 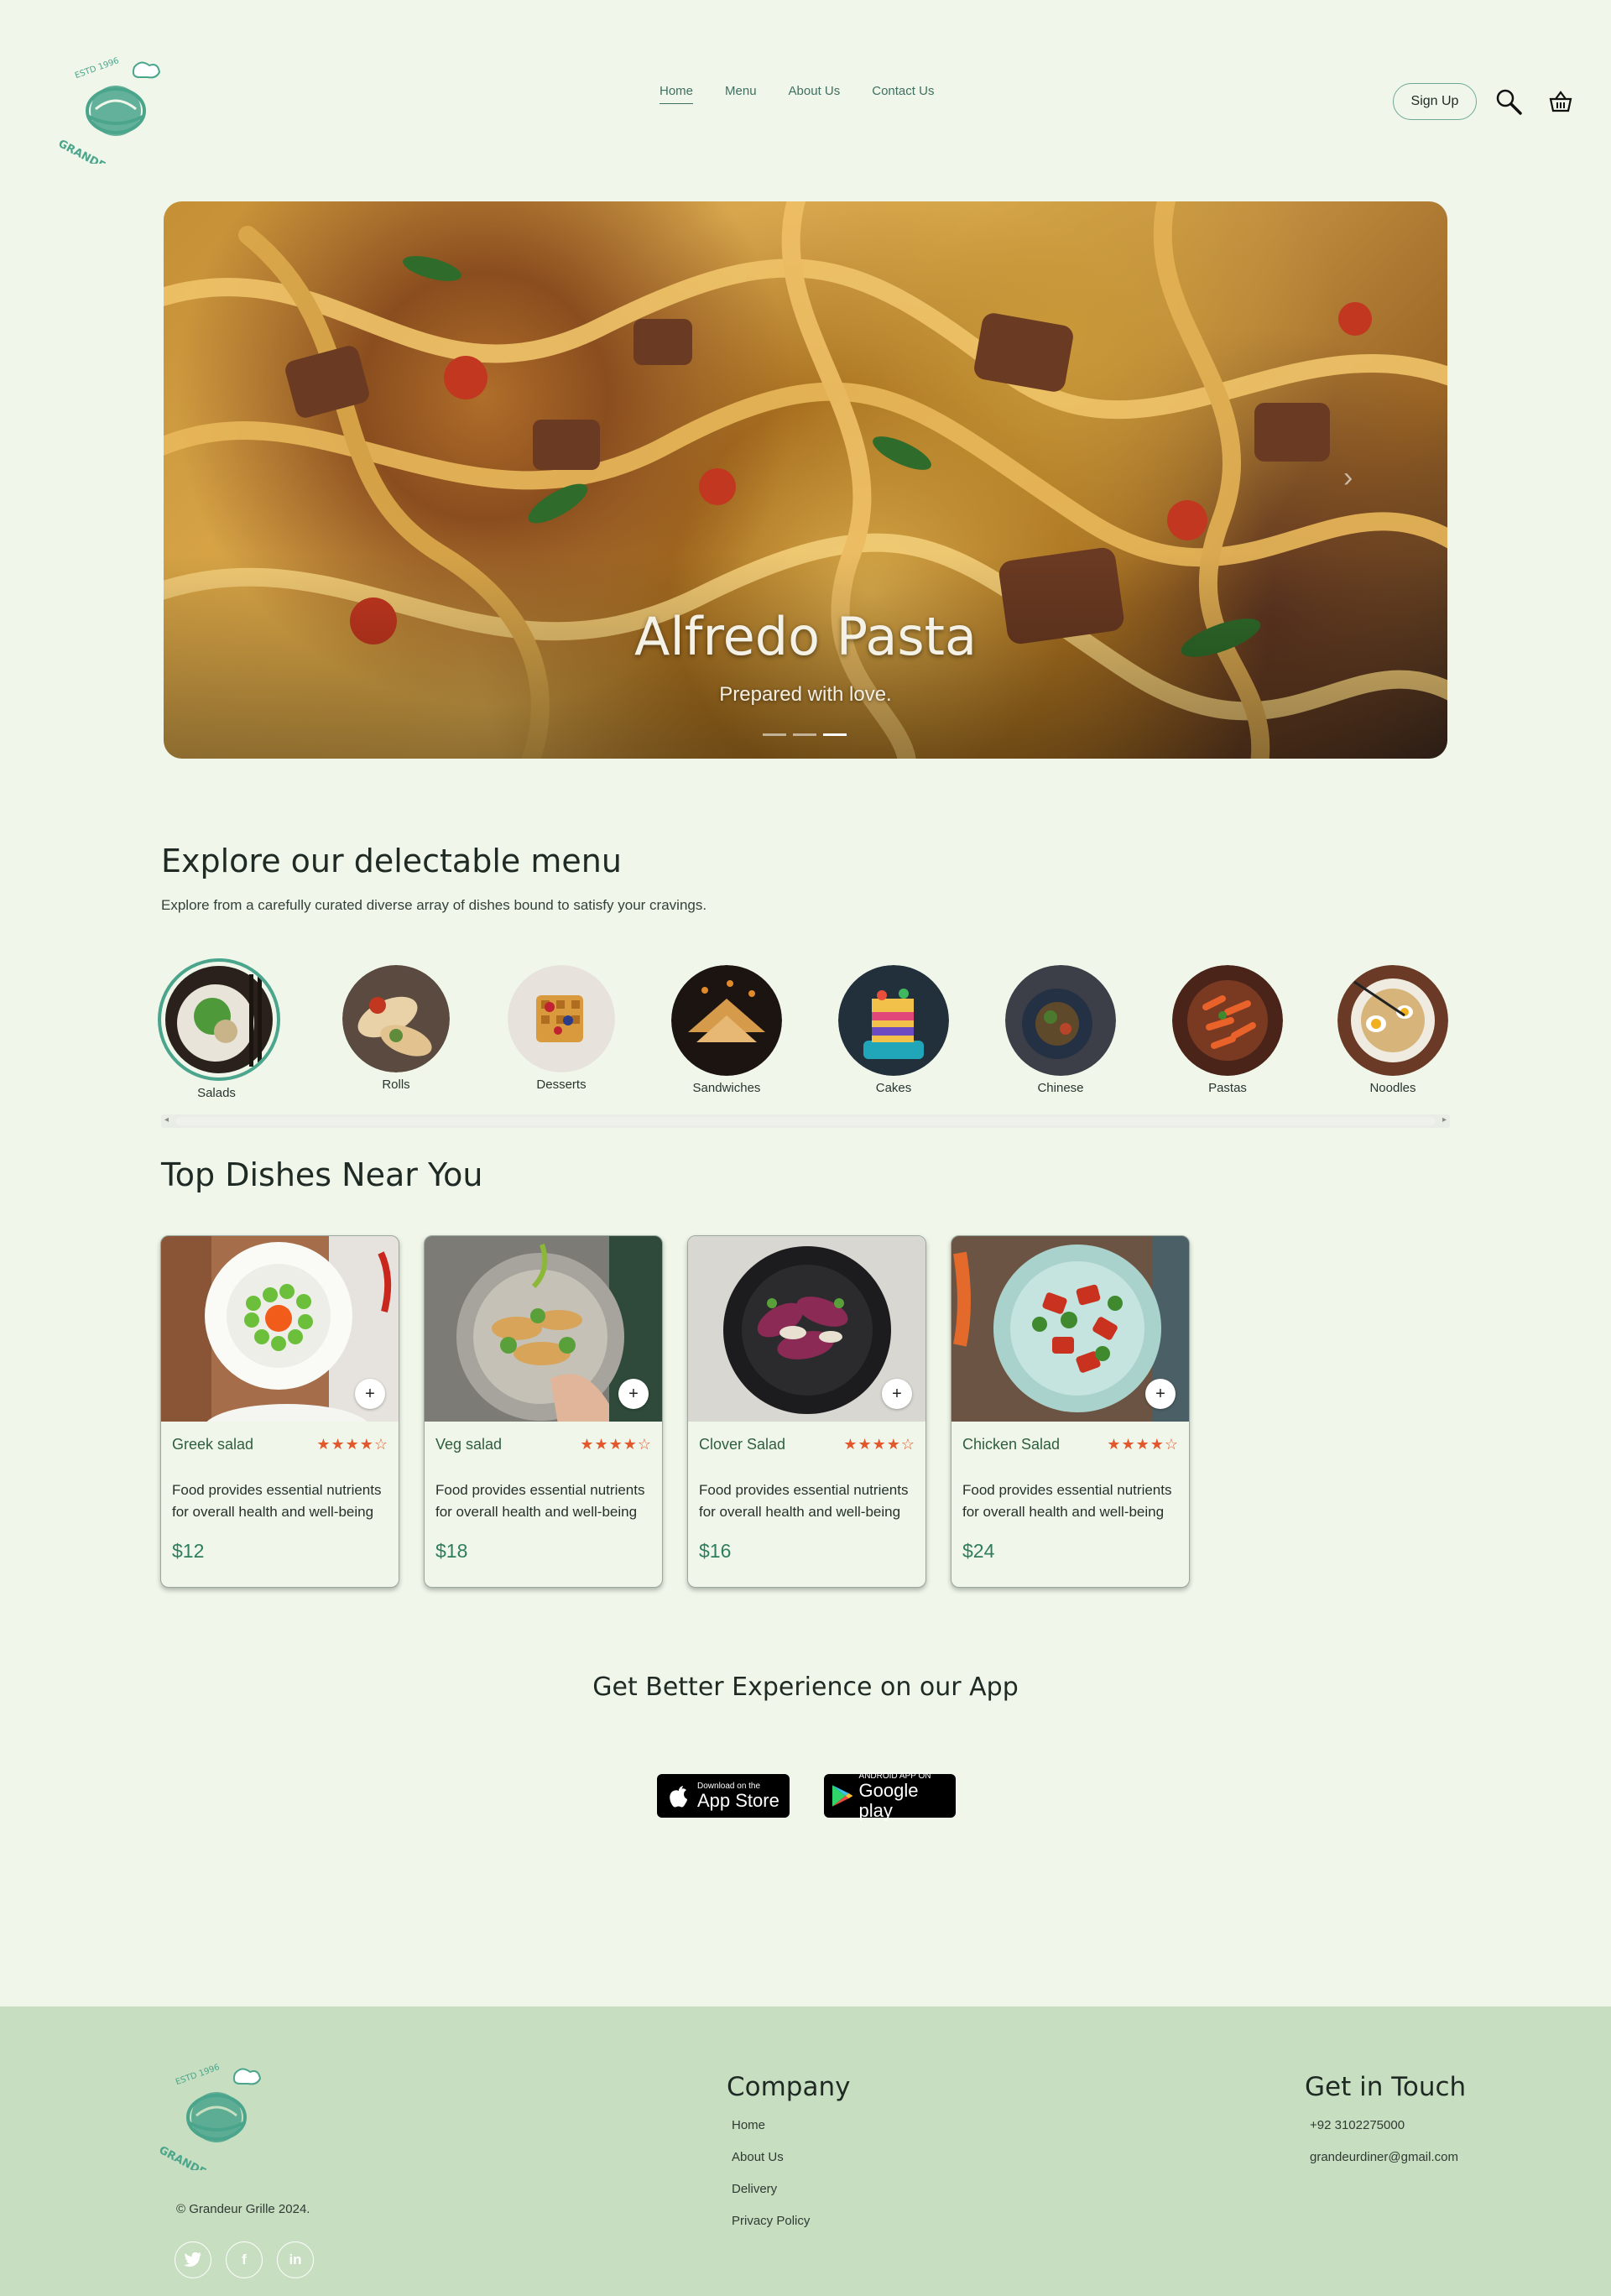 I want to click on contact-email: grandeurdiner@gmail.com, so click(x=1384, y=2157).